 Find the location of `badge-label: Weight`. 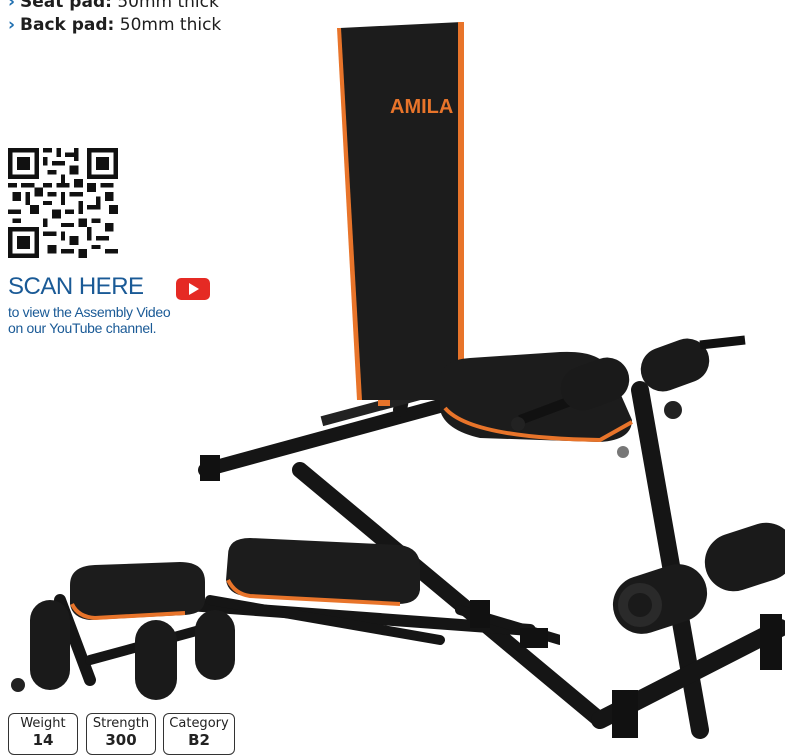

badge-label: Weight is located at coordinates (43, 723).